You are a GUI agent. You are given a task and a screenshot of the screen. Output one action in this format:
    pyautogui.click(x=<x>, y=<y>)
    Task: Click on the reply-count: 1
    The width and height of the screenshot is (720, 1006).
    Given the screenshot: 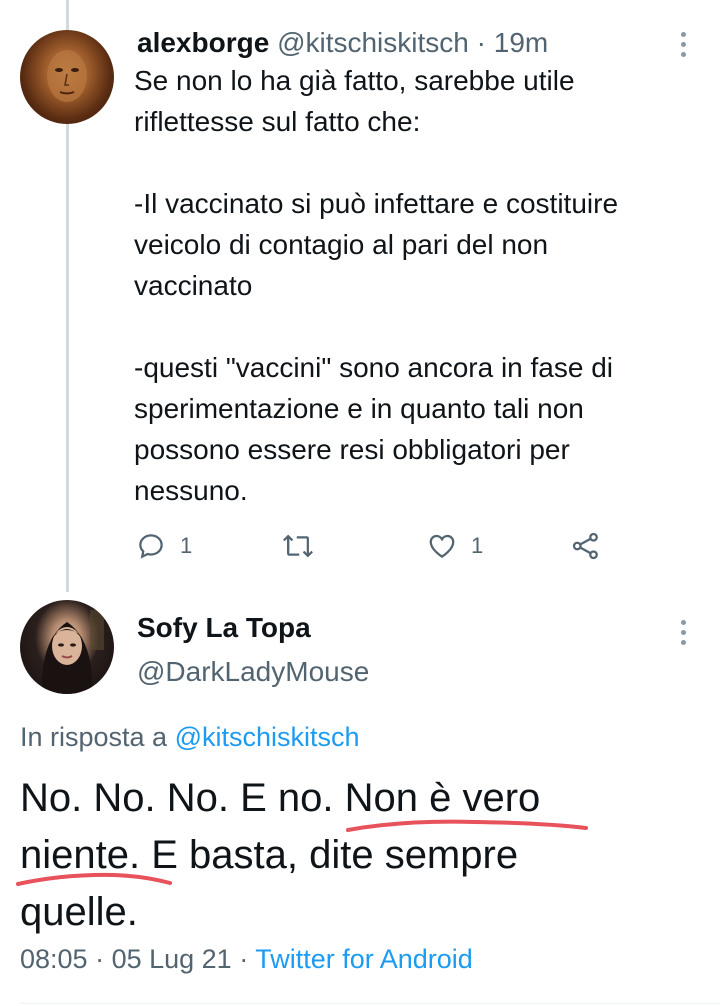 What is the action you would take?
    pyautogui.click(x=186, y=545)
    